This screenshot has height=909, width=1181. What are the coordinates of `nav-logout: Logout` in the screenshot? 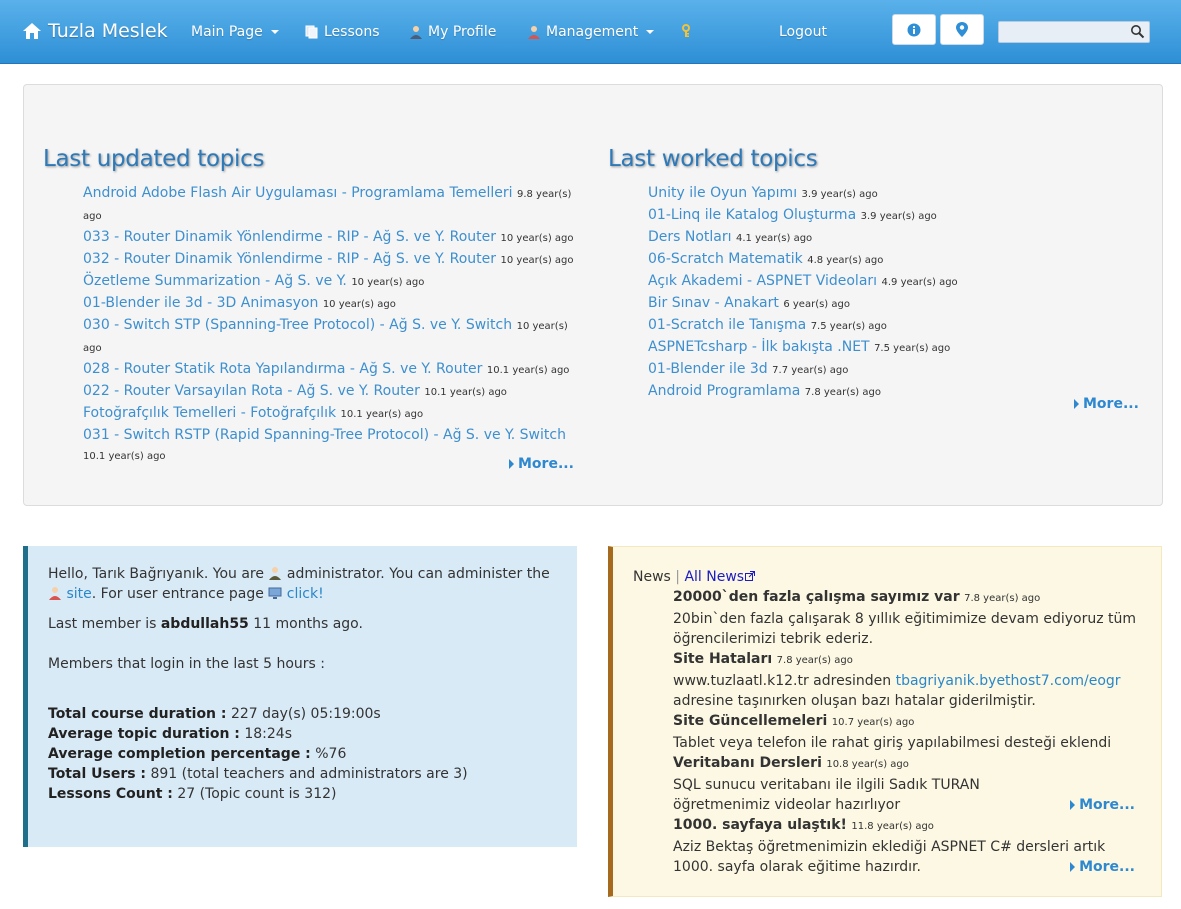 It's located at (803, 32).